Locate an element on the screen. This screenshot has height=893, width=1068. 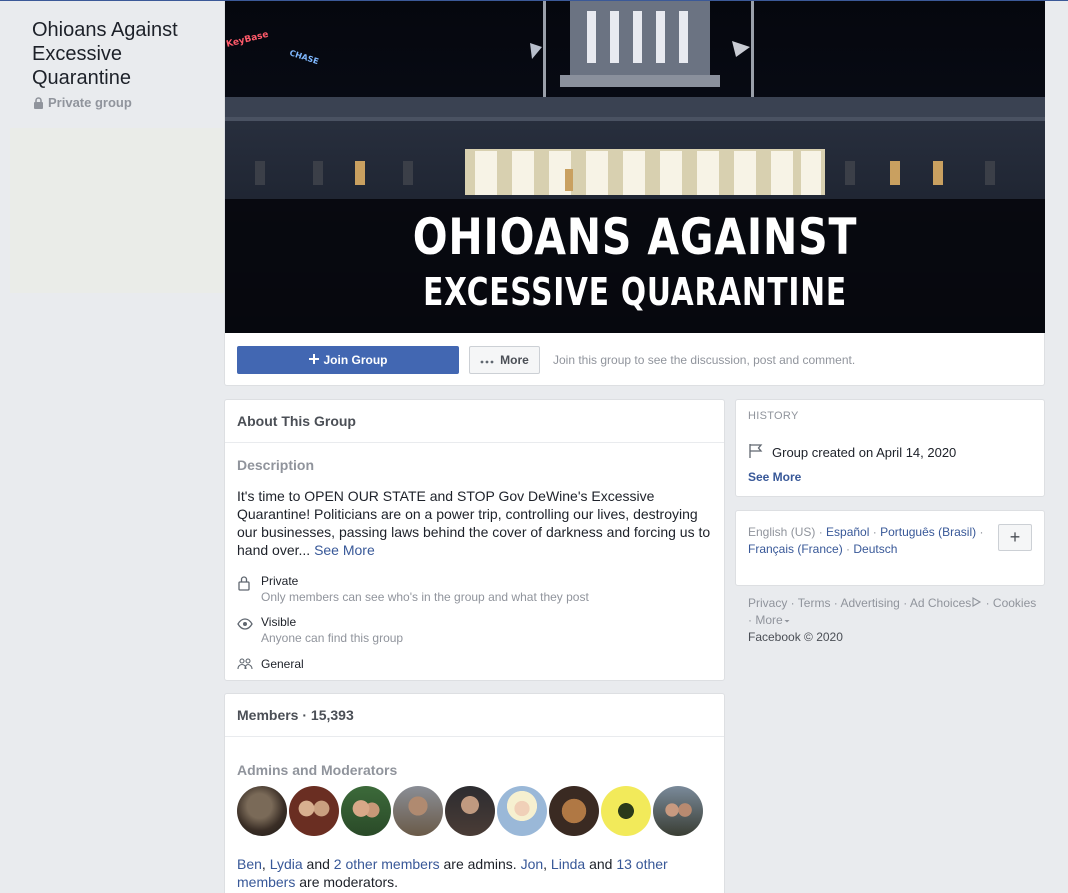
visible-title: Visible is located at coordinates (279, 622).